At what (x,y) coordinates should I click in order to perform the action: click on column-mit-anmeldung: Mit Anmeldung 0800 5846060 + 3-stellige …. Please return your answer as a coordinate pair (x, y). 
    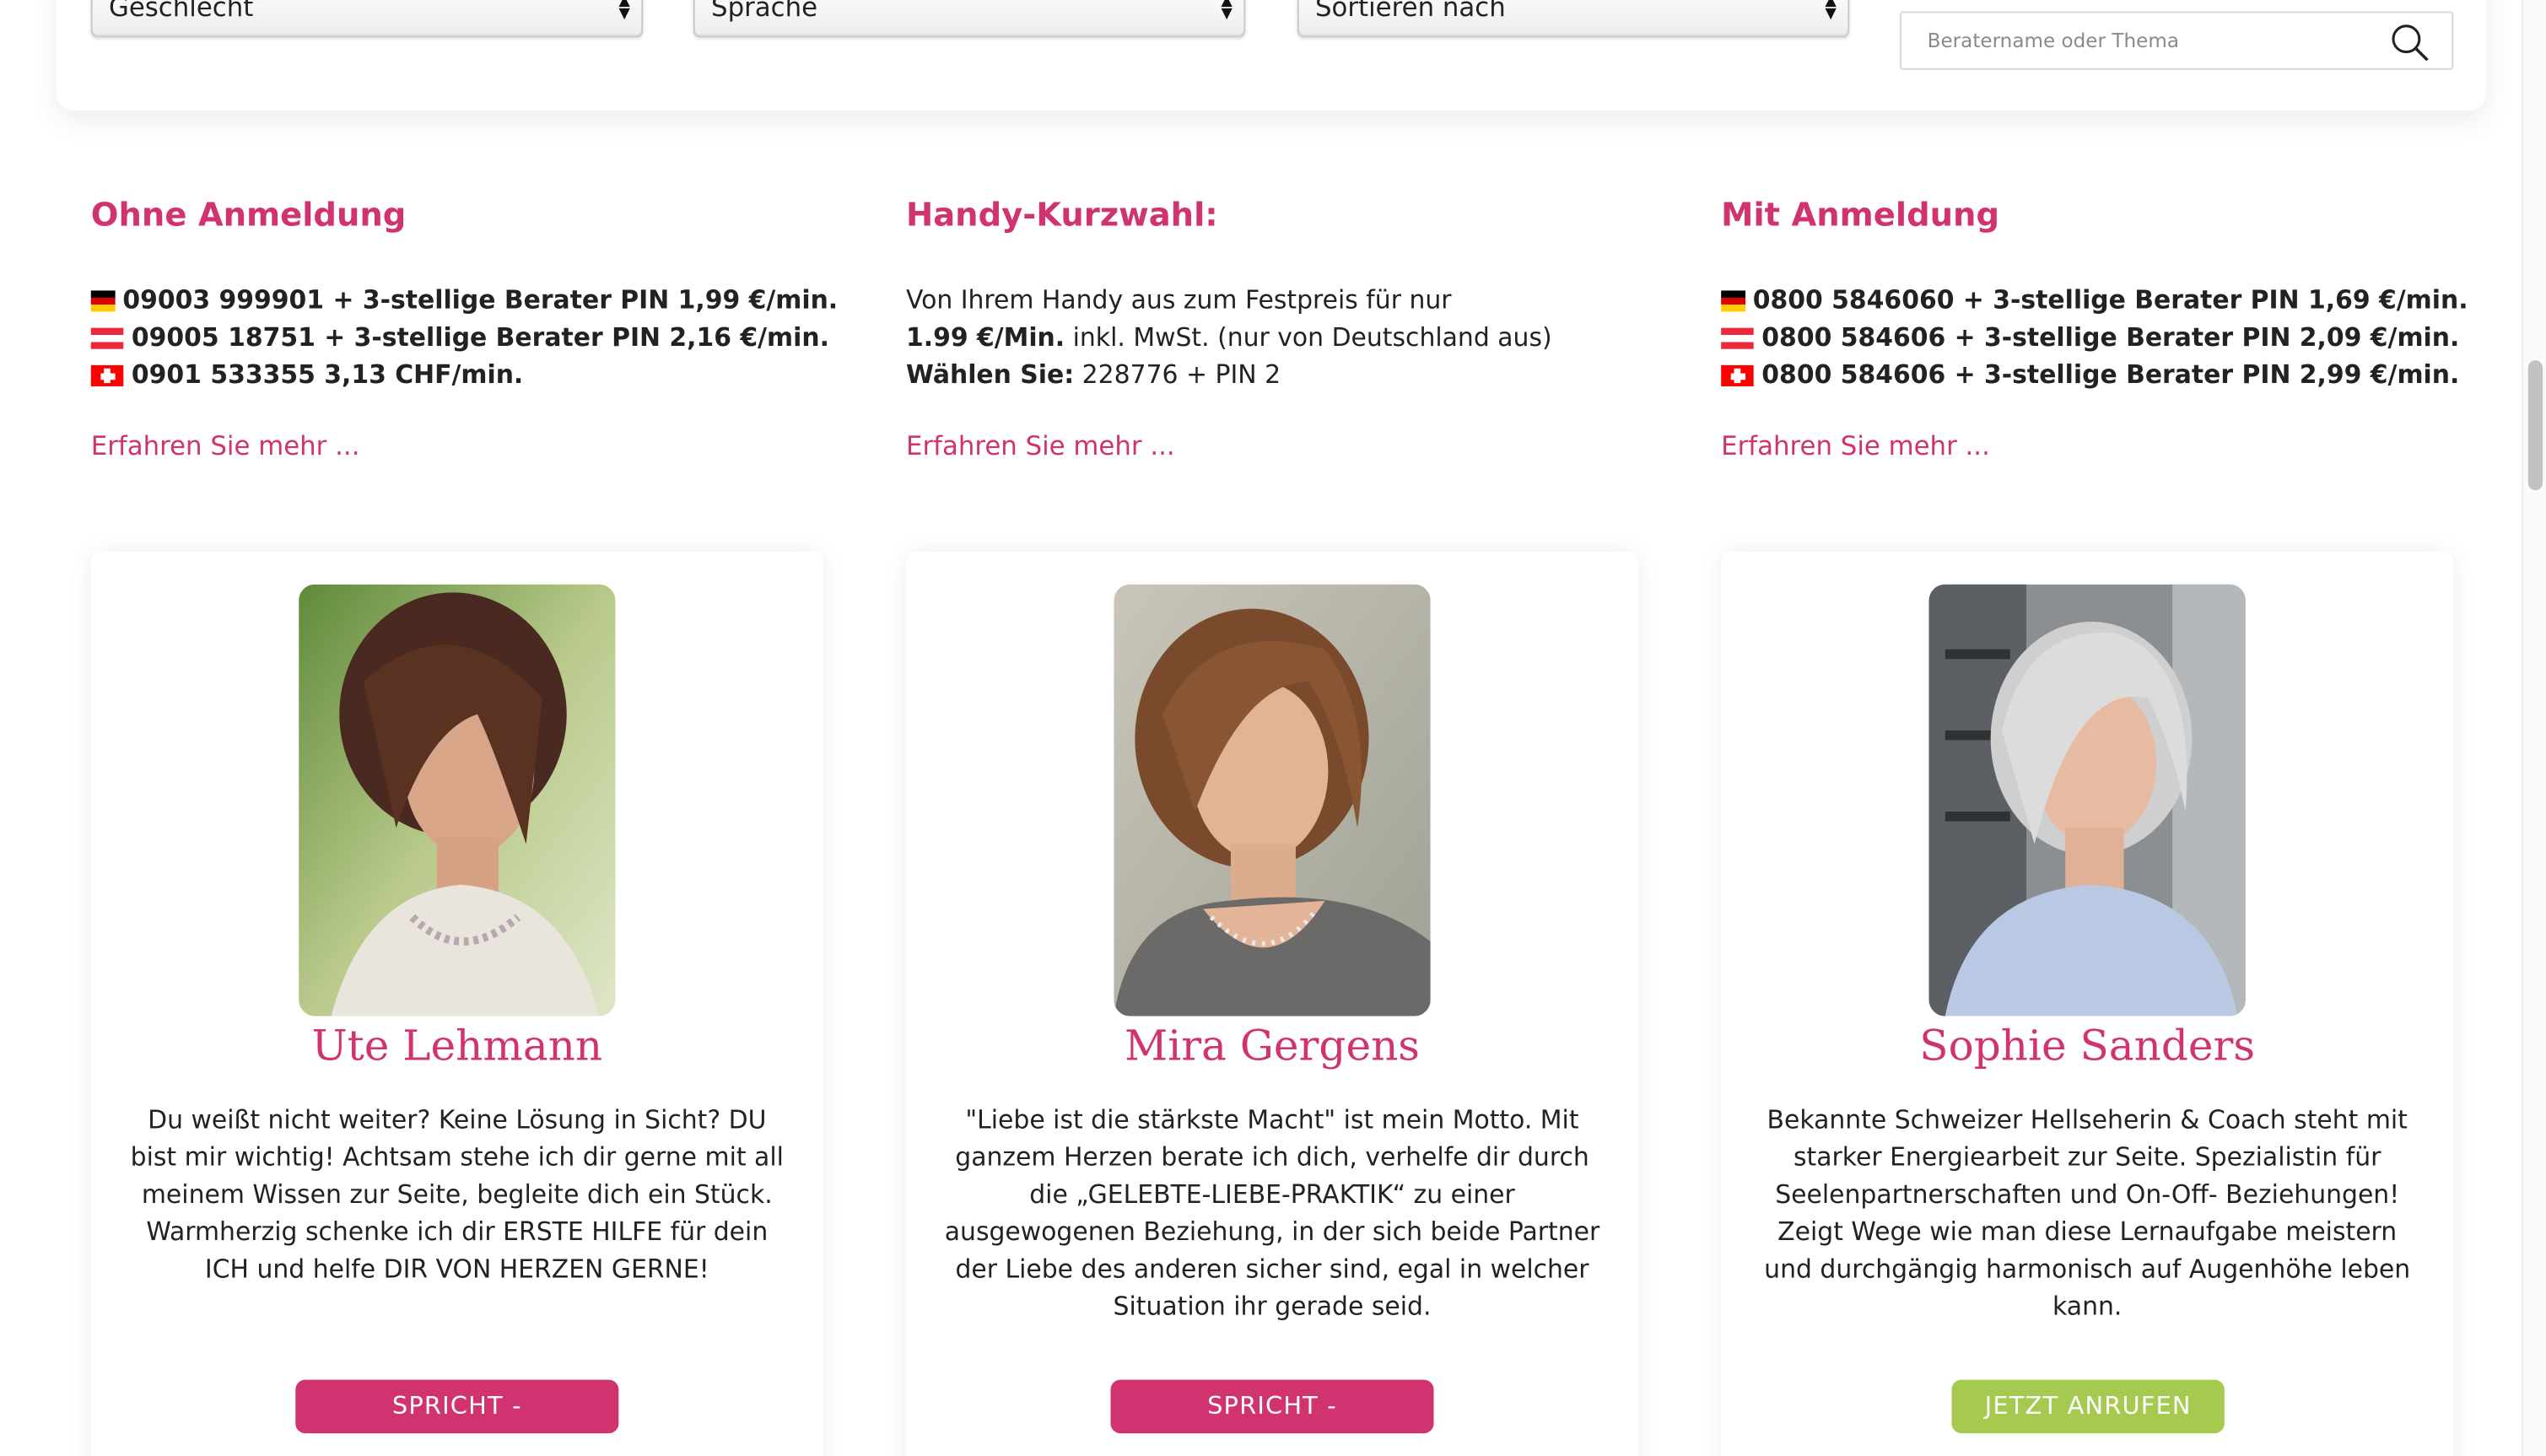
    Looking at the image, I should click on (2095, 312).